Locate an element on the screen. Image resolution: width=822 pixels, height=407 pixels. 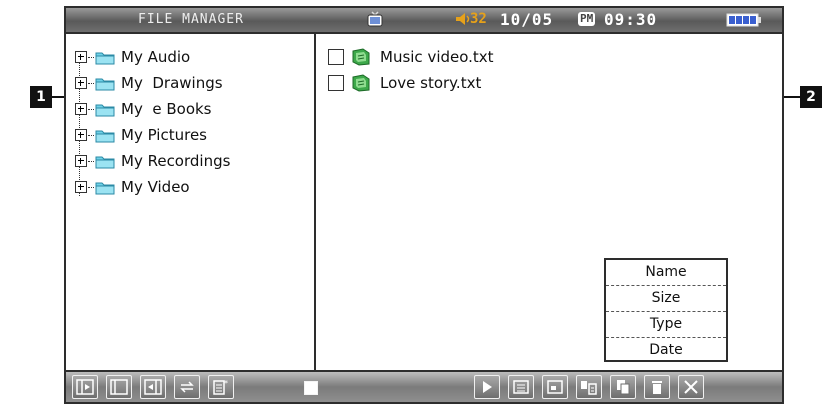
date-display: 10/05 is located at coordinates (527, 19).